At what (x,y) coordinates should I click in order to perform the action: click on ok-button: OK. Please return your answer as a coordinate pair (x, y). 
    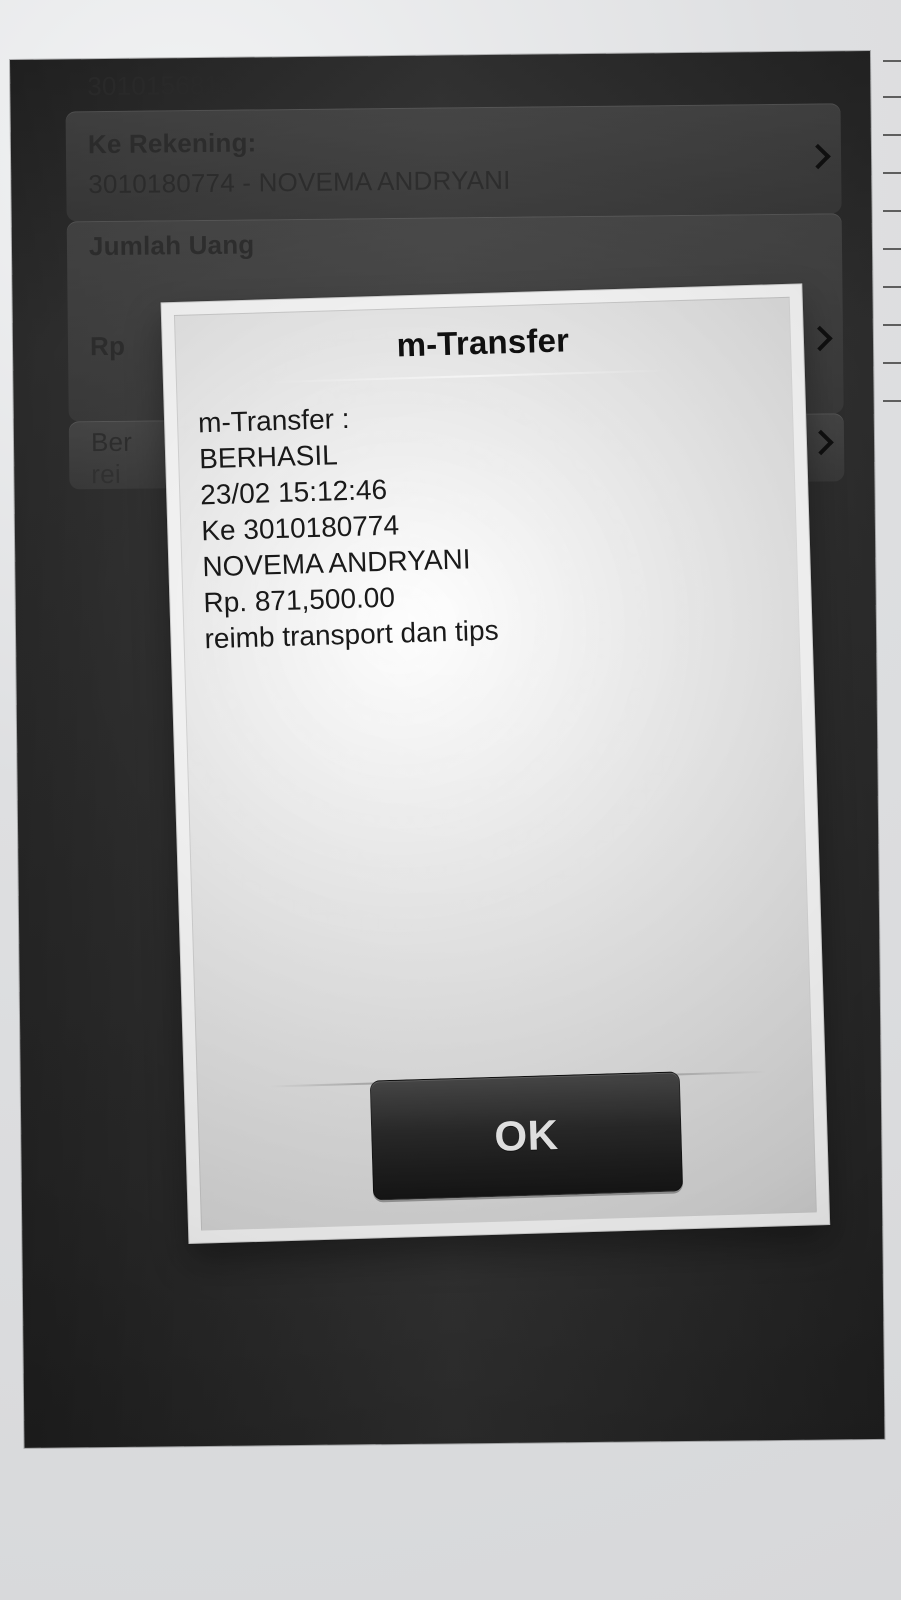
    Looking at the image, I should click on (526, 1136).